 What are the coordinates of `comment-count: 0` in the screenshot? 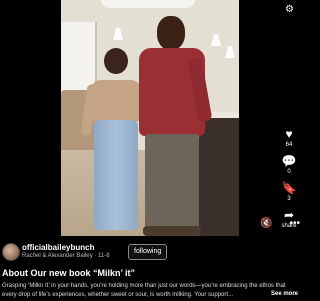 It's located at (289, 172).